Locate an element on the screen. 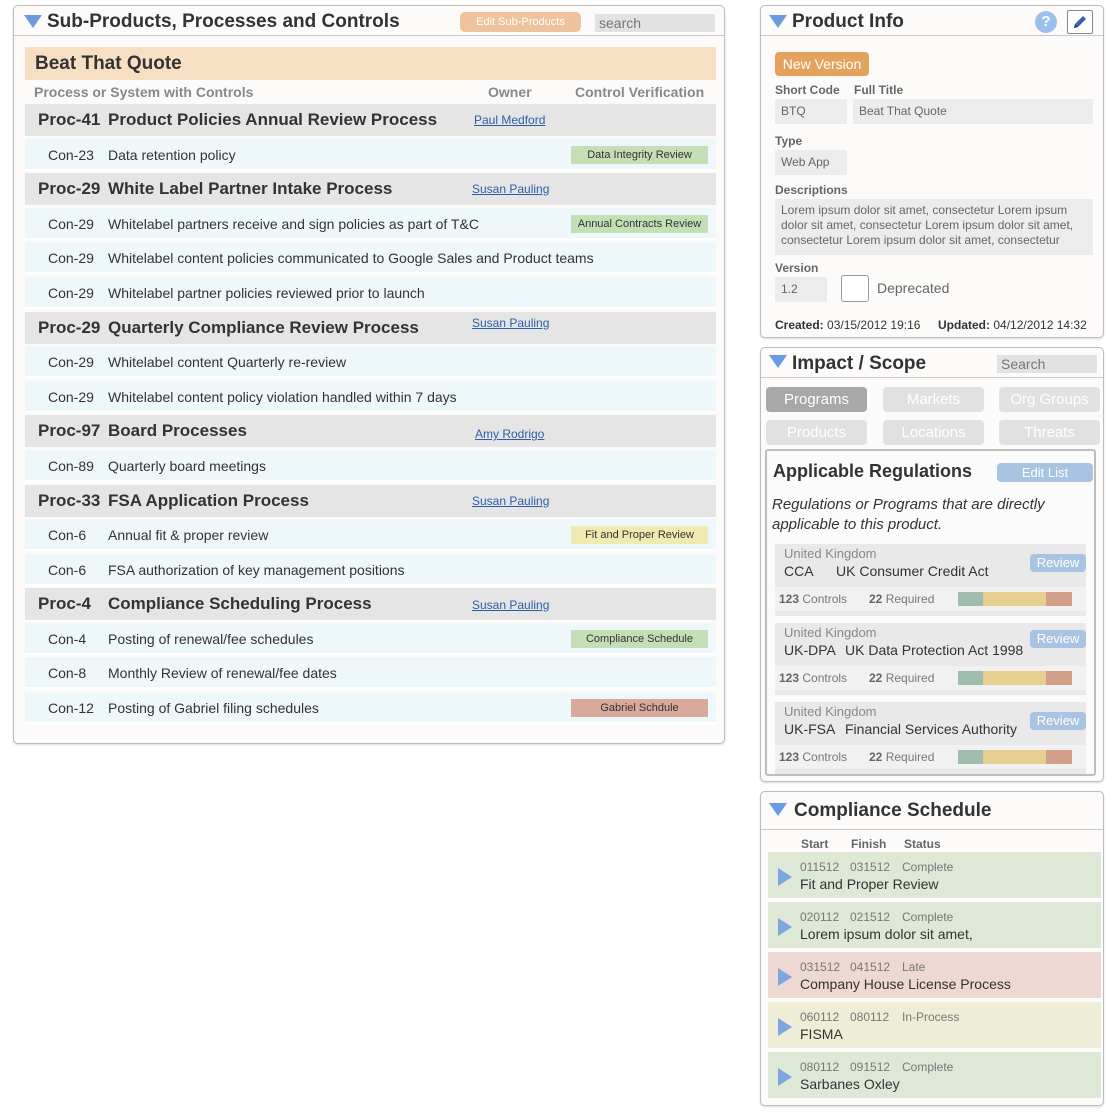 This screenshot has height=1112, width=1120. verification-tag: Gabriel Schdule is located at coordinates (639, 708).